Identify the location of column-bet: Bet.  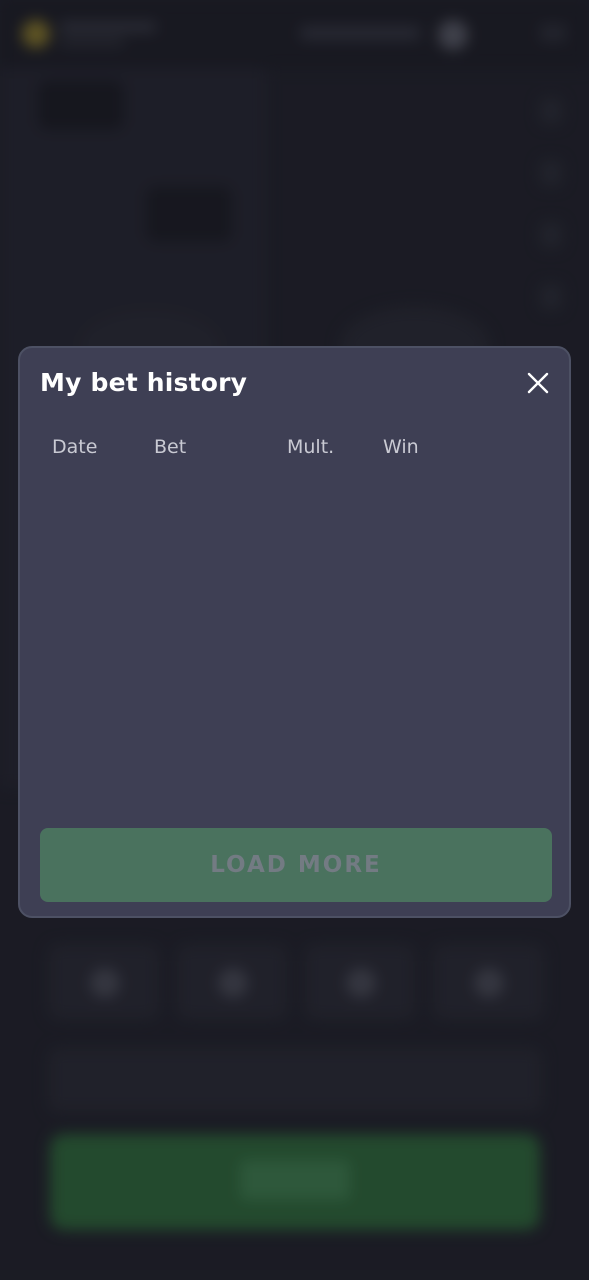
(170, 447).